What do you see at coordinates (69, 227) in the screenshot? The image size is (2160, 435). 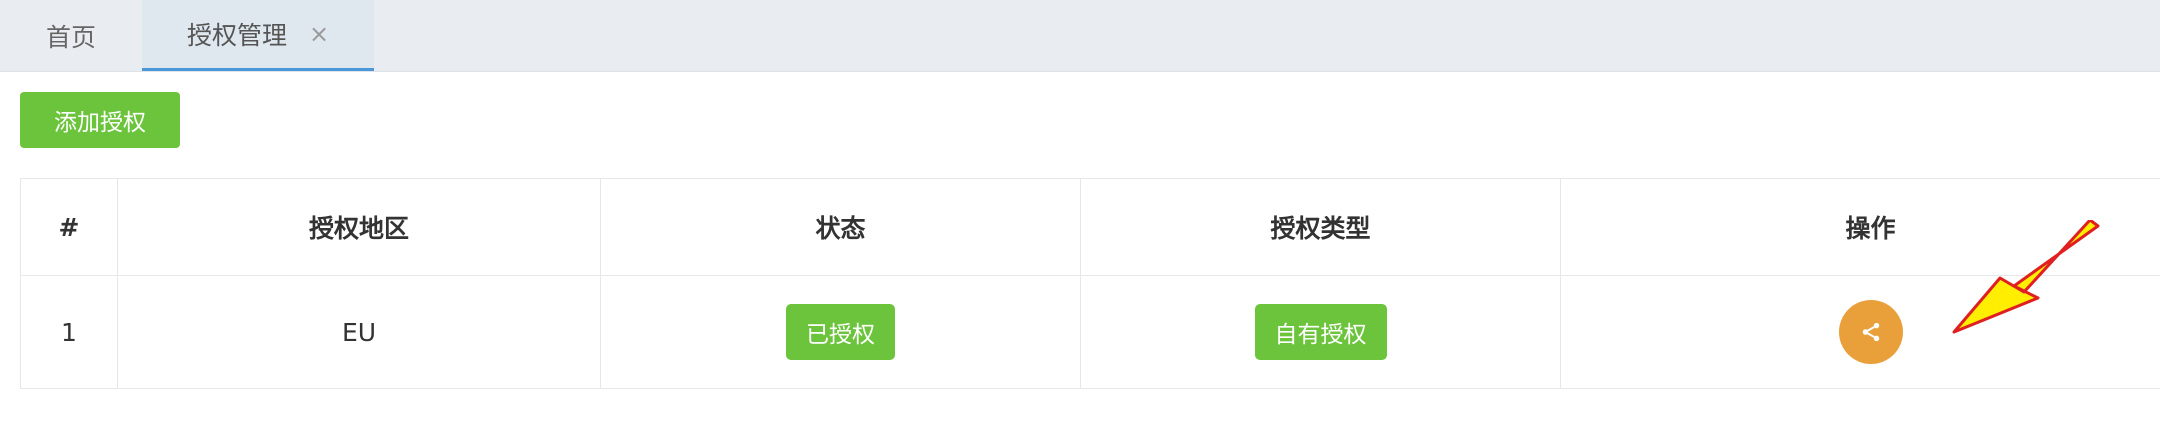 I see `header-index: #` at bounding box center [69, 227].